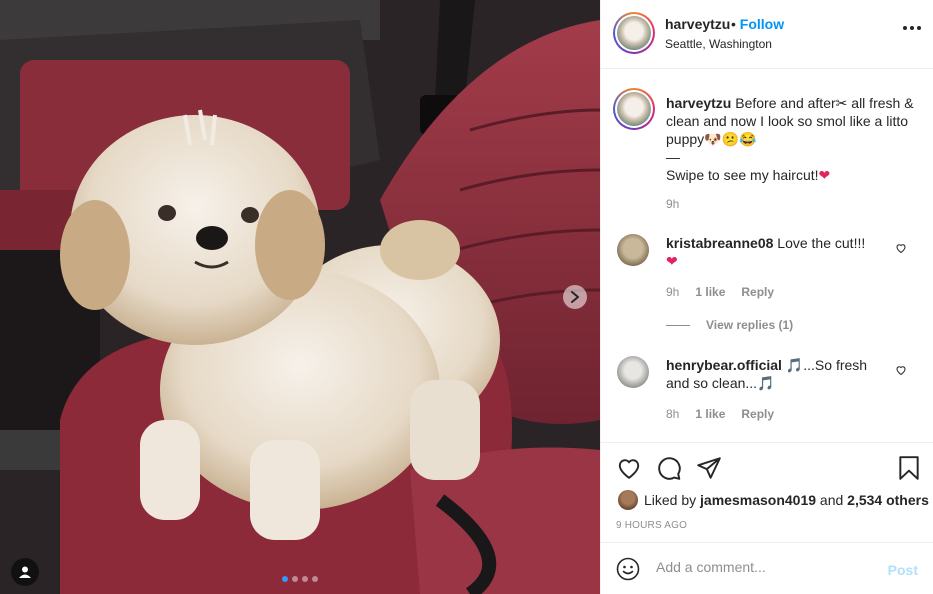 This screenshot has width=933, height=594. What do you see at coordinates (709, 468) in the screenshot?
I see `share-paper-plane-icon` at bounding box center [709, 468].